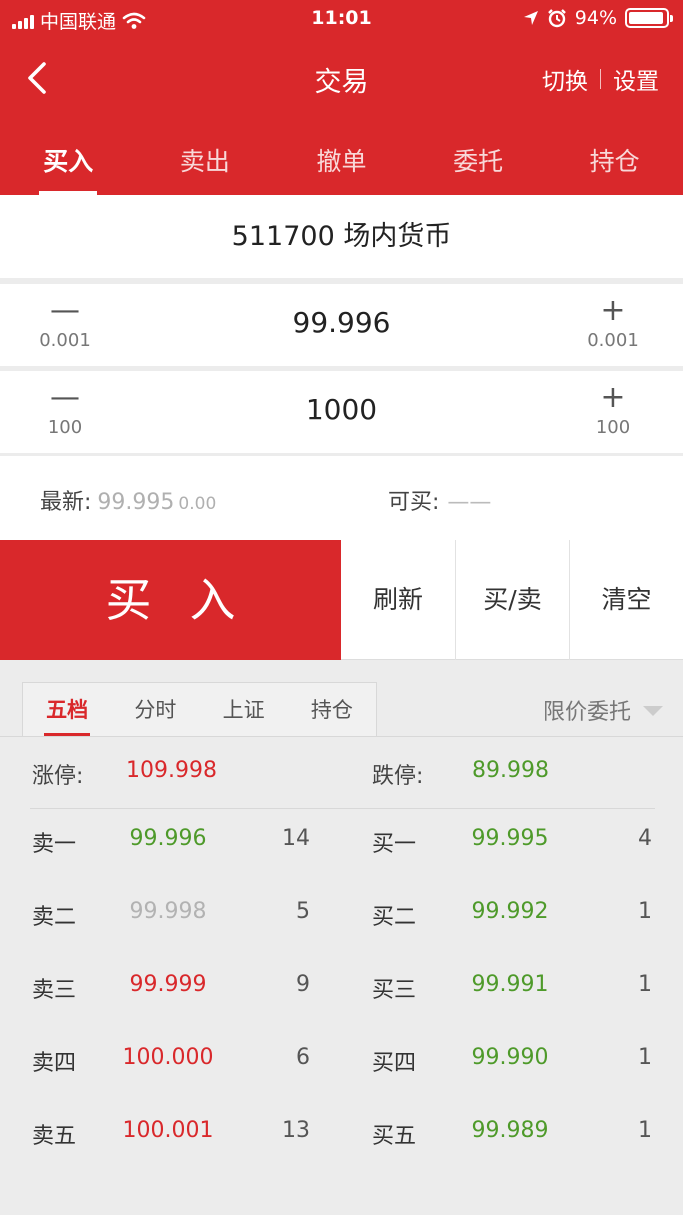  What do you see at coordinates (303, 911) in the screenshot?
I see `sell-level-qty: 5` at bounding box center [303, 911].